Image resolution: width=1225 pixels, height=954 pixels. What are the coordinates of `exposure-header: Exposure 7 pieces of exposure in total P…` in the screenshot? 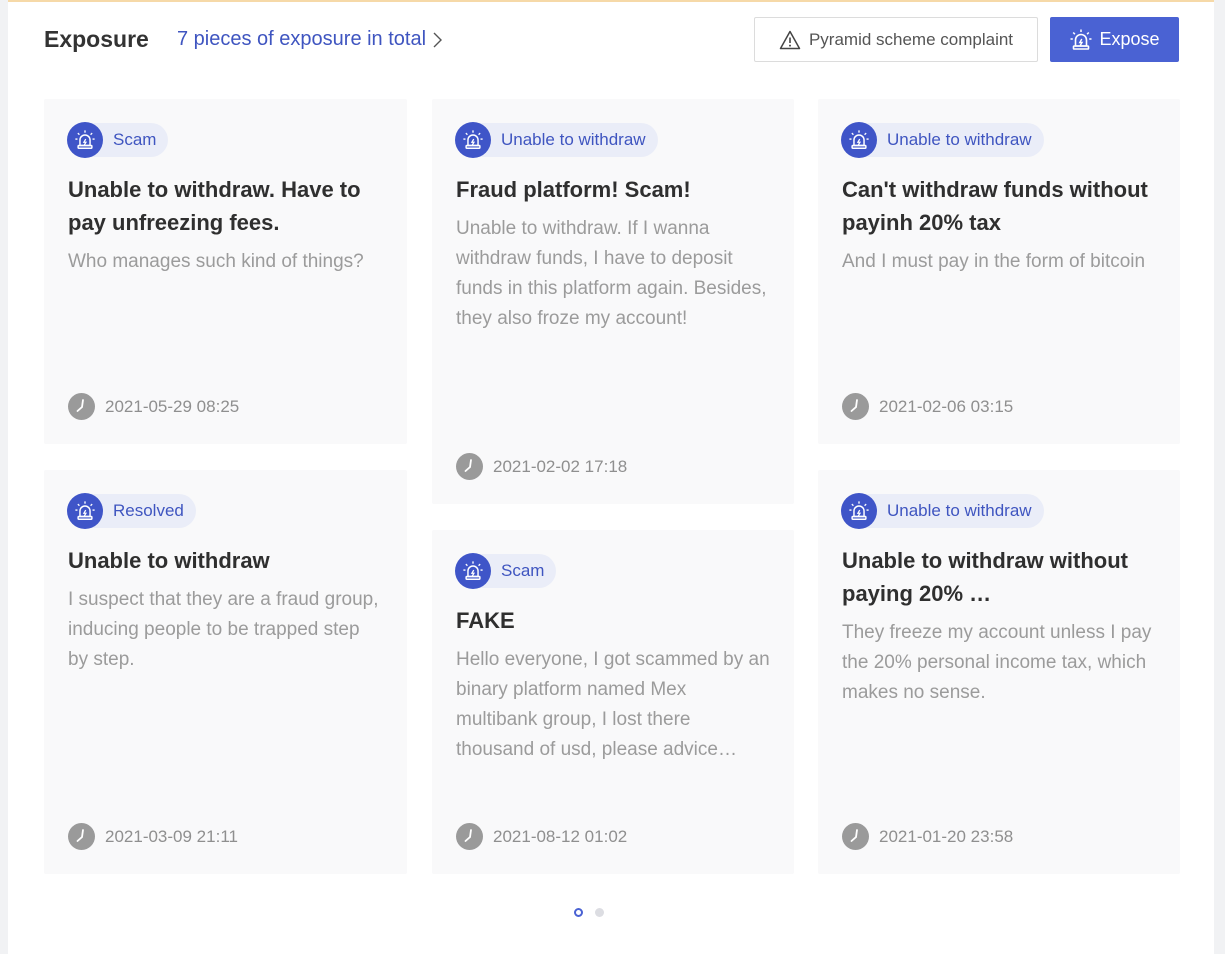 It's located at (611, 42).